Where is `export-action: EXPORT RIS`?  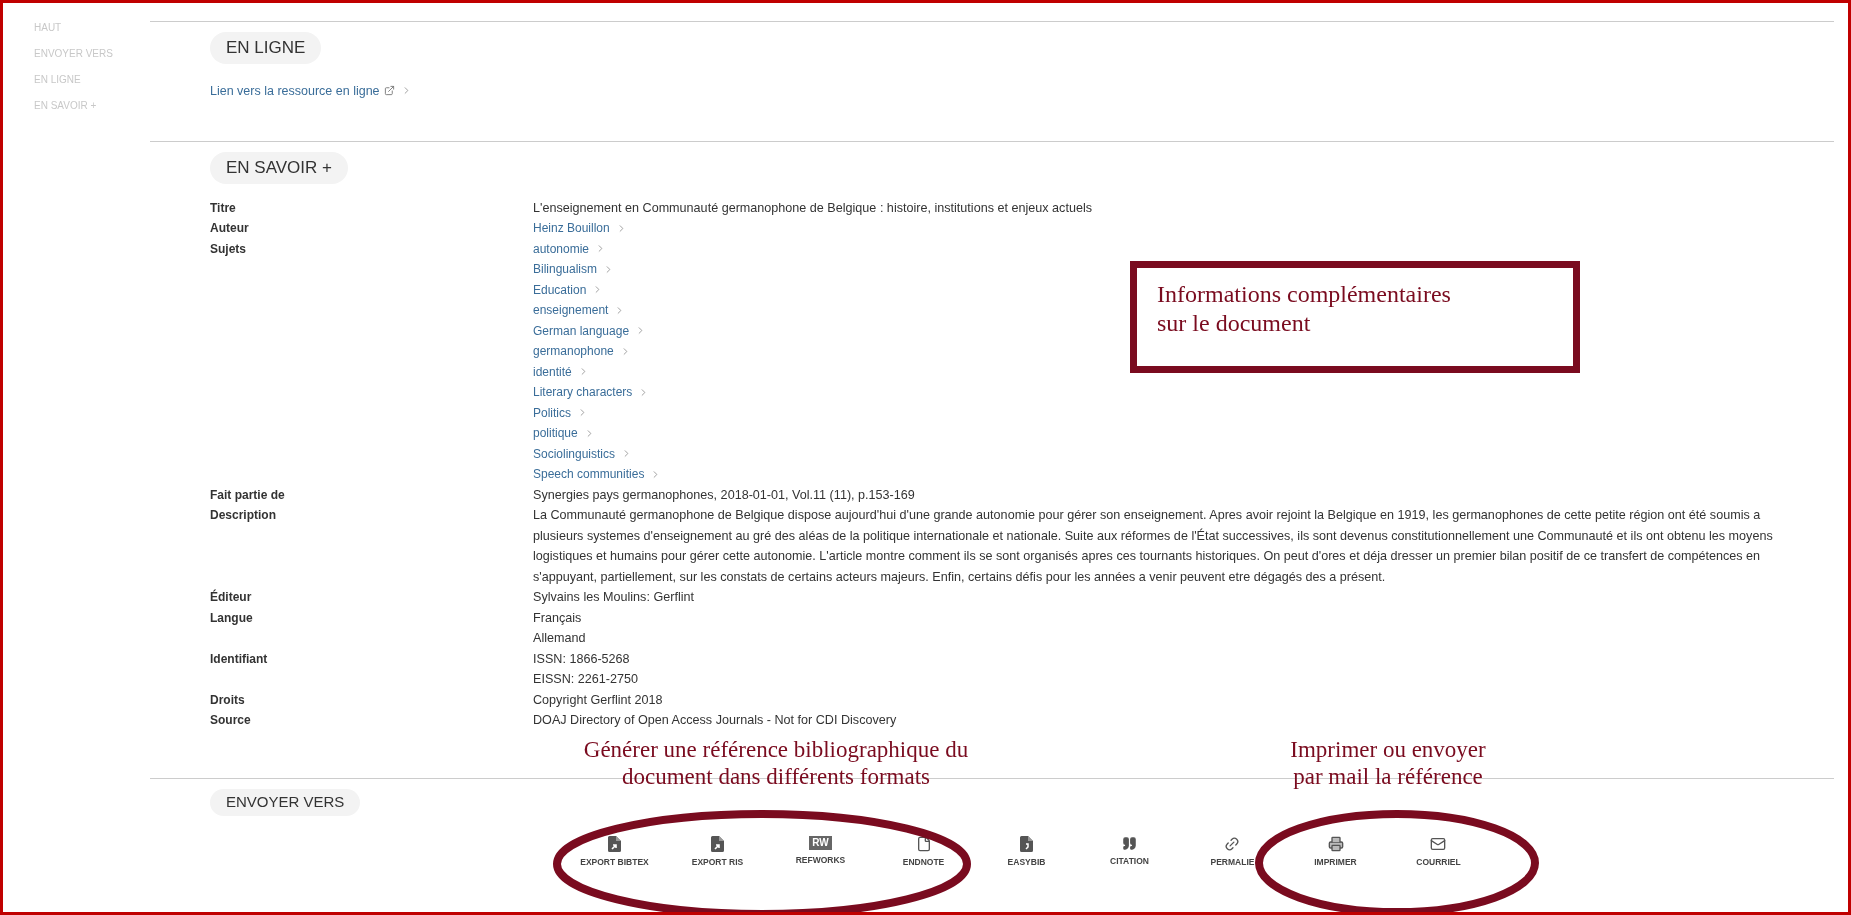 export-action: EXPORT RIS is located at coordinates (717, 852).